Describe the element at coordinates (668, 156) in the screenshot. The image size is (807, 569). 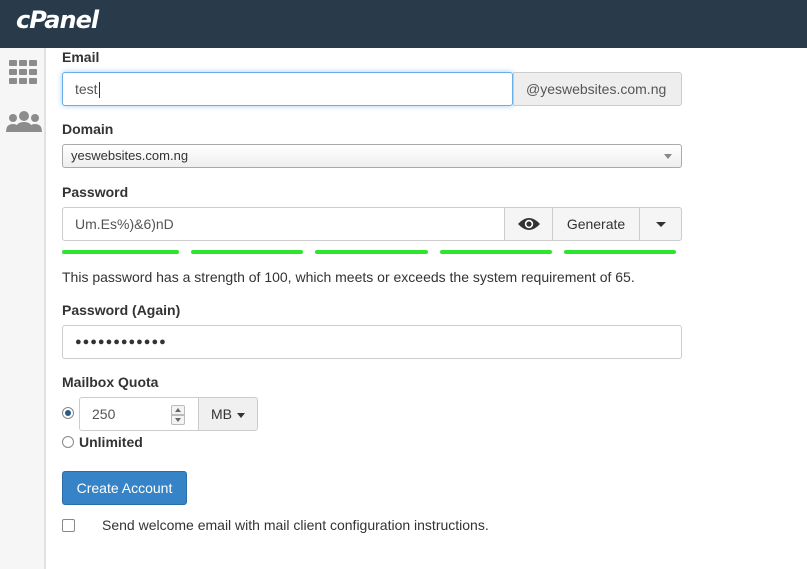
I see `dropdown-arrow-icon` at that location.